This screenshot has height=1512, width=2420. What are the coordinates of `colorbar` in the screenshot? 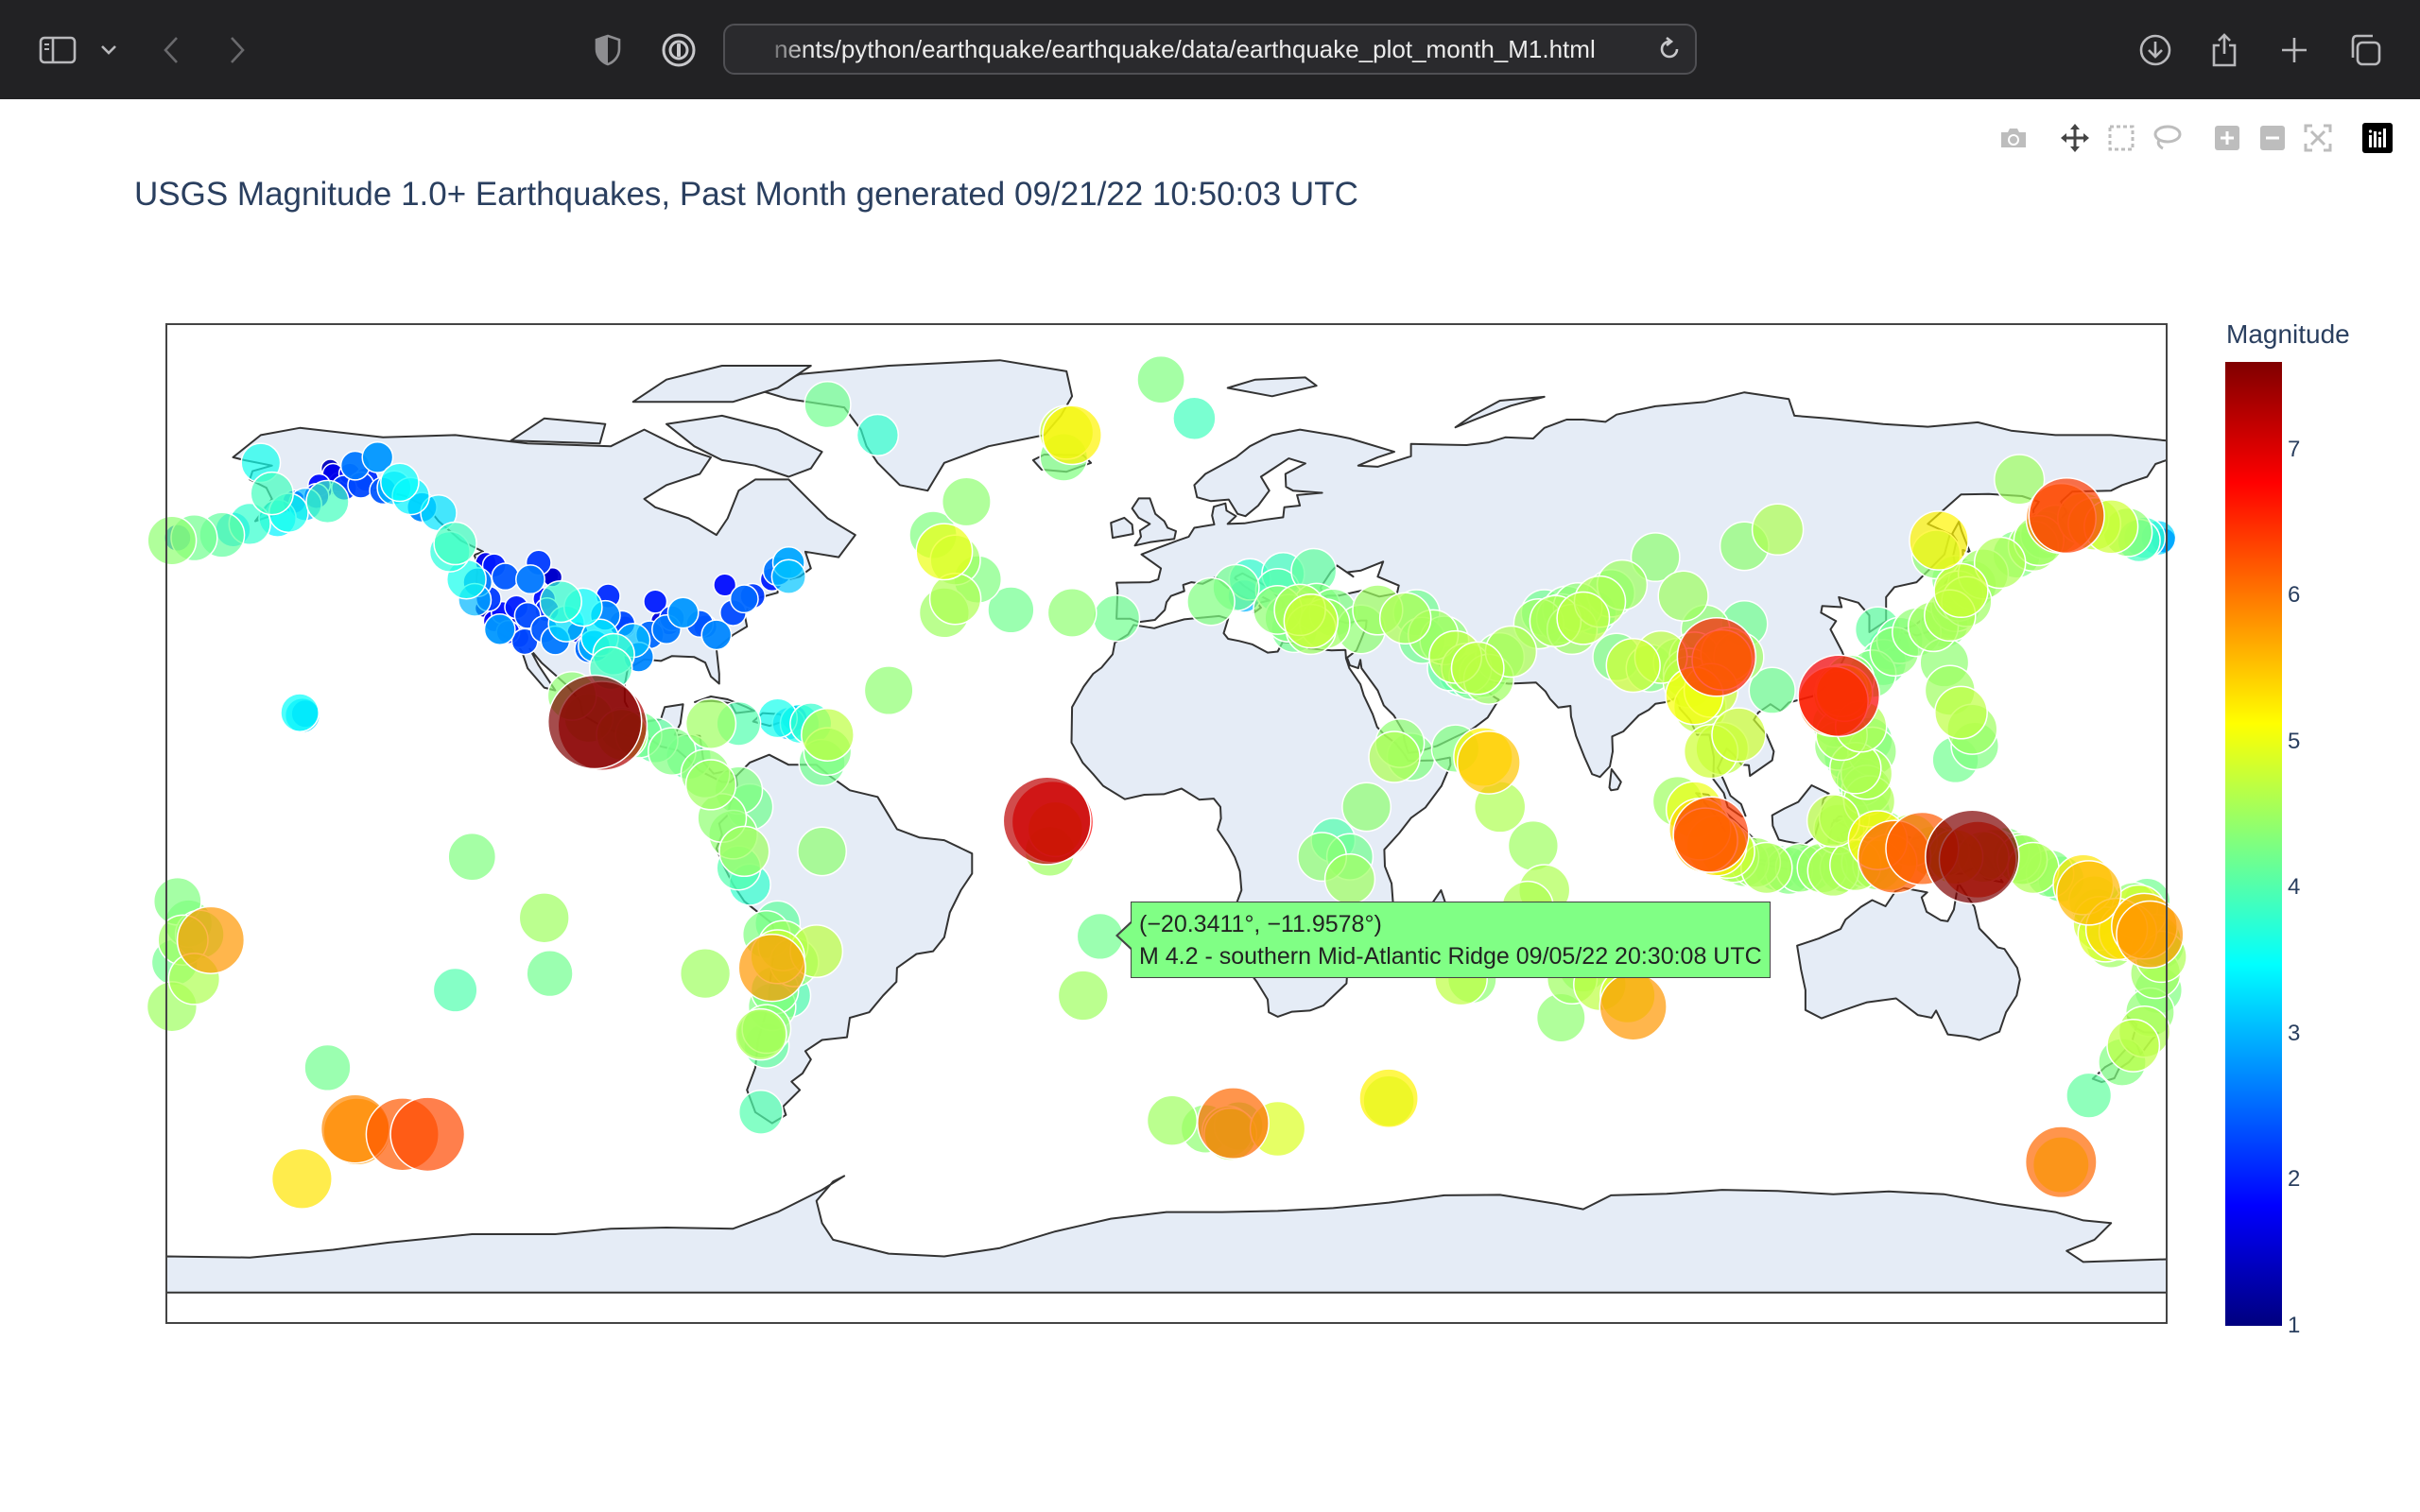 It's located at (2253, 844).